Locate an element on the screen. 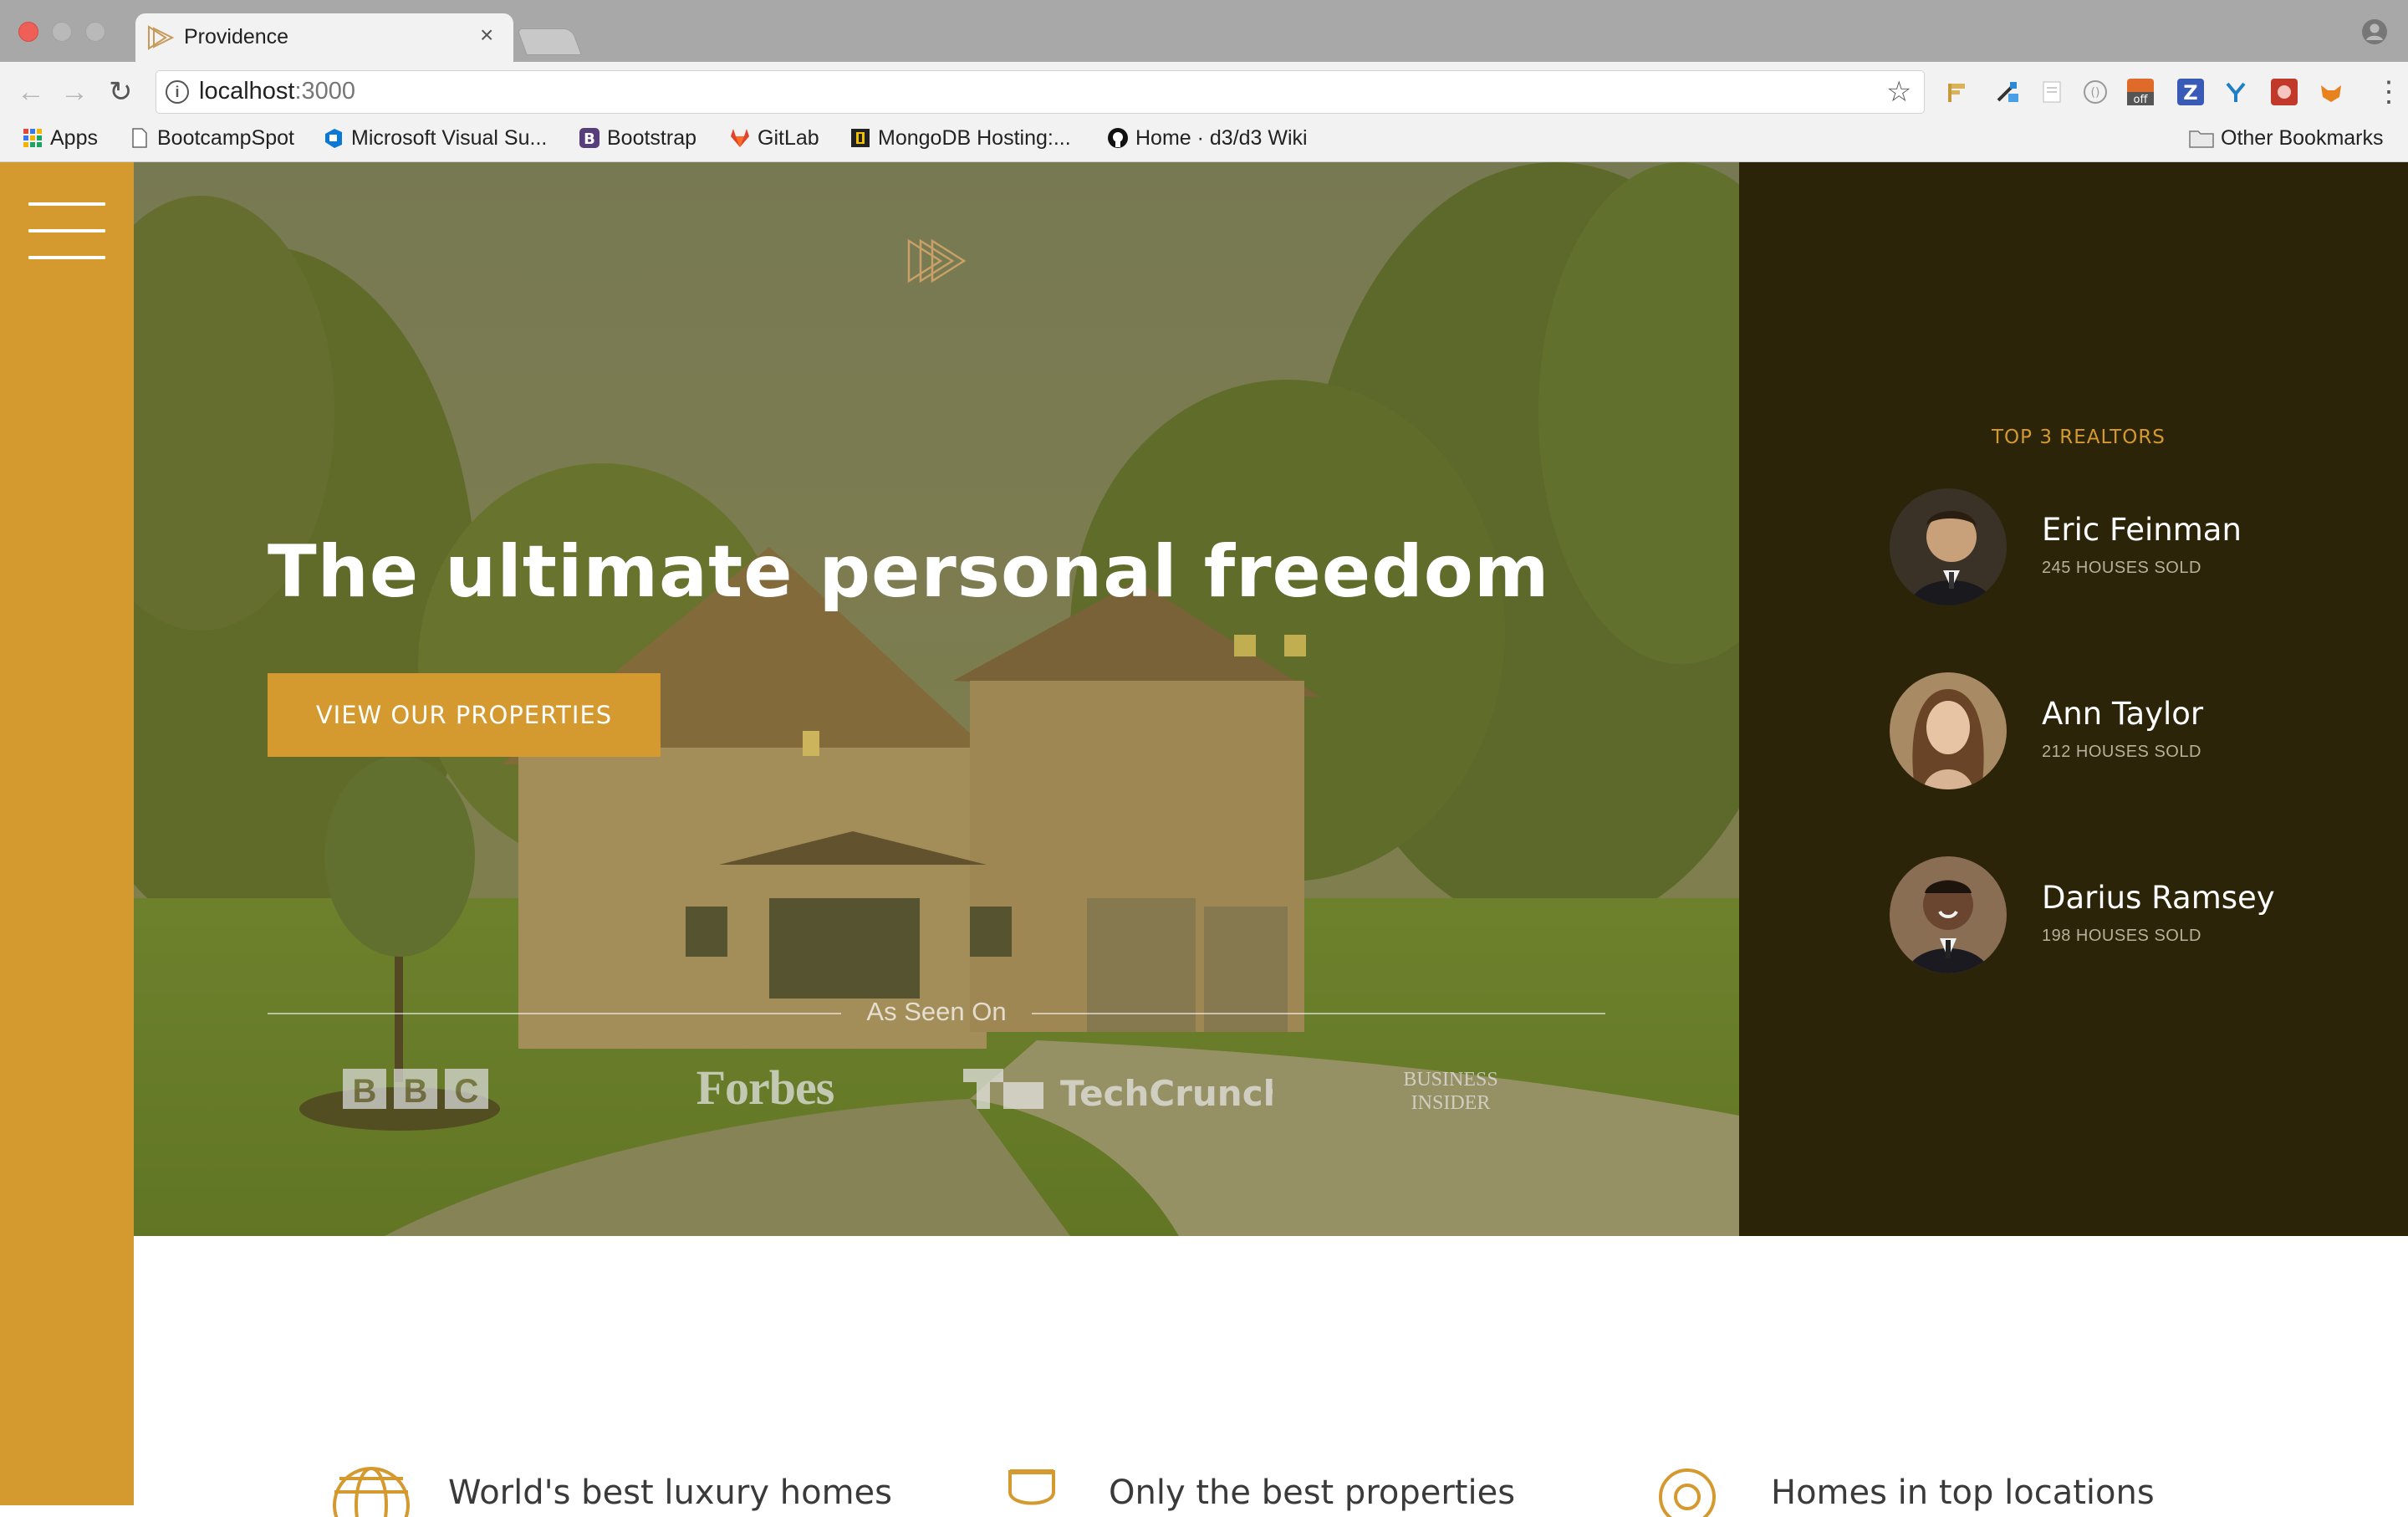  map-pin-icon is located at coordinates (1688, 1492).